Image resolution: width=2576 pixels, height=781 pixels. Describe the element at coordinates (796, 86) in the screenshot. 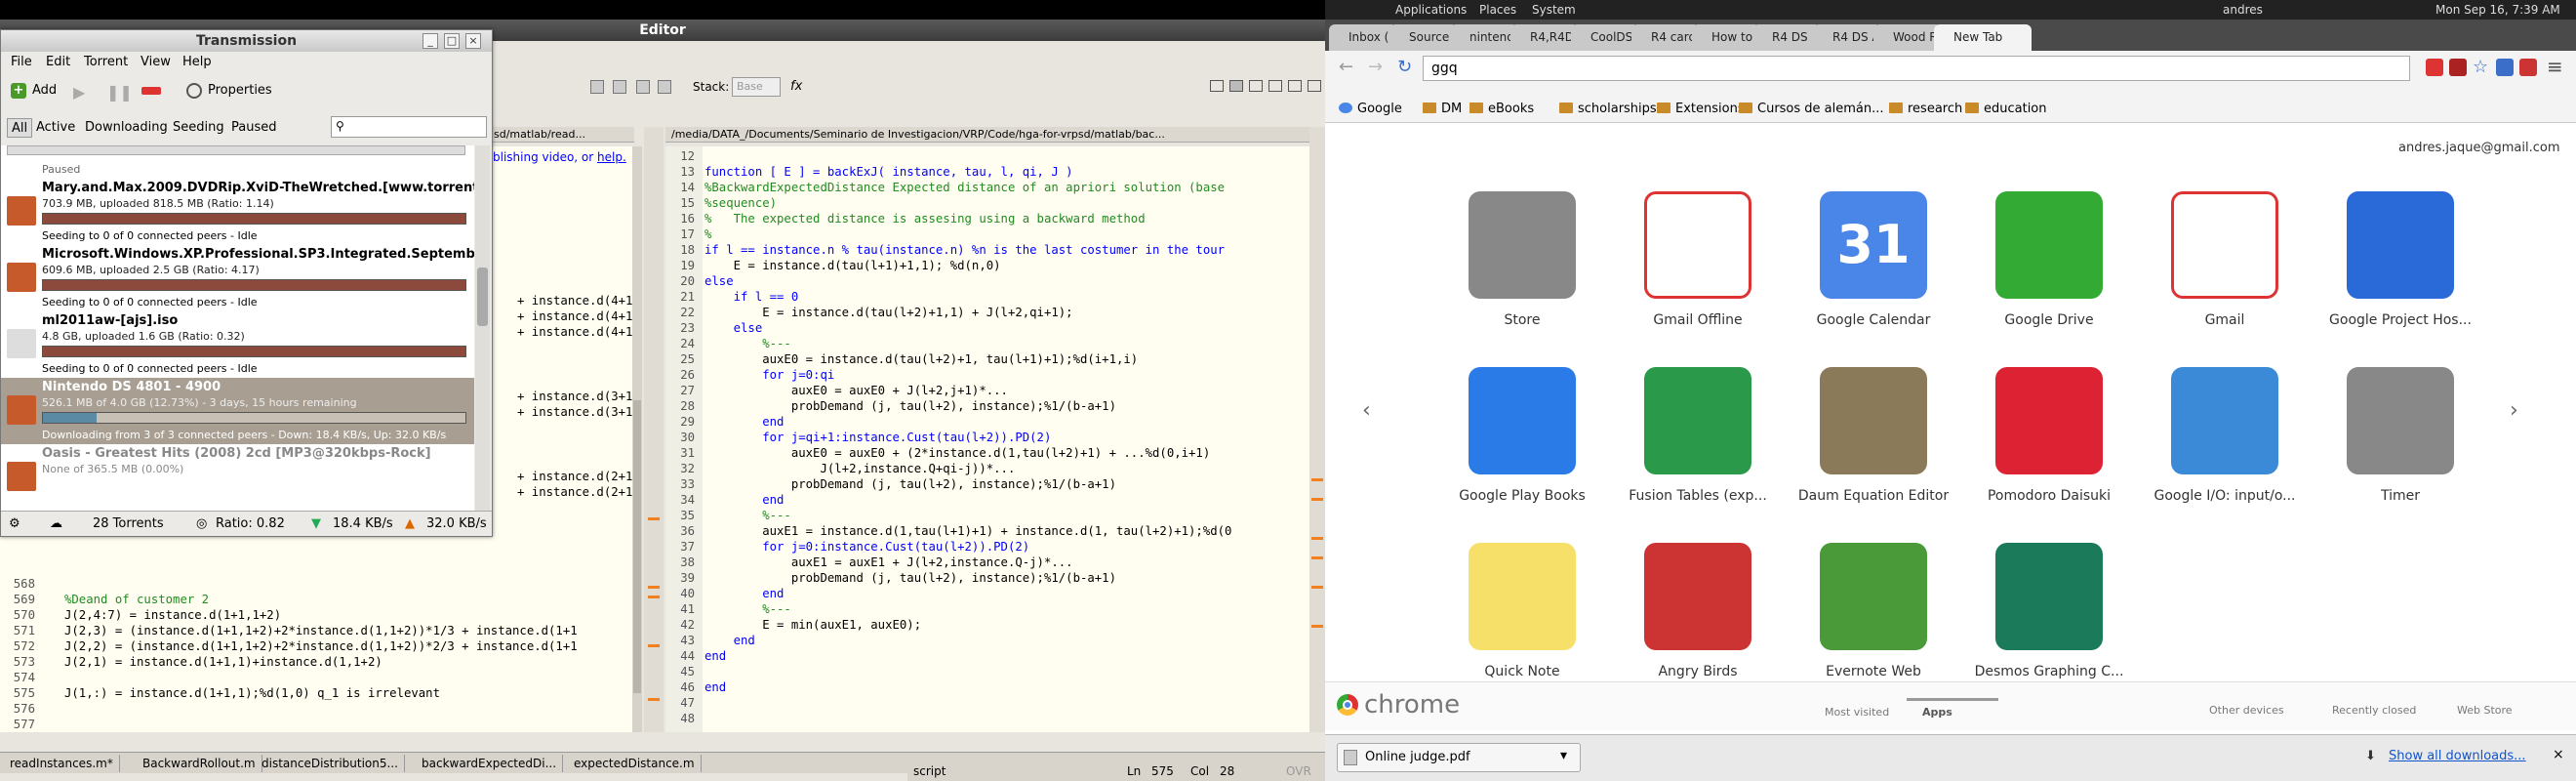

I see `function-icon: fx` at that location.